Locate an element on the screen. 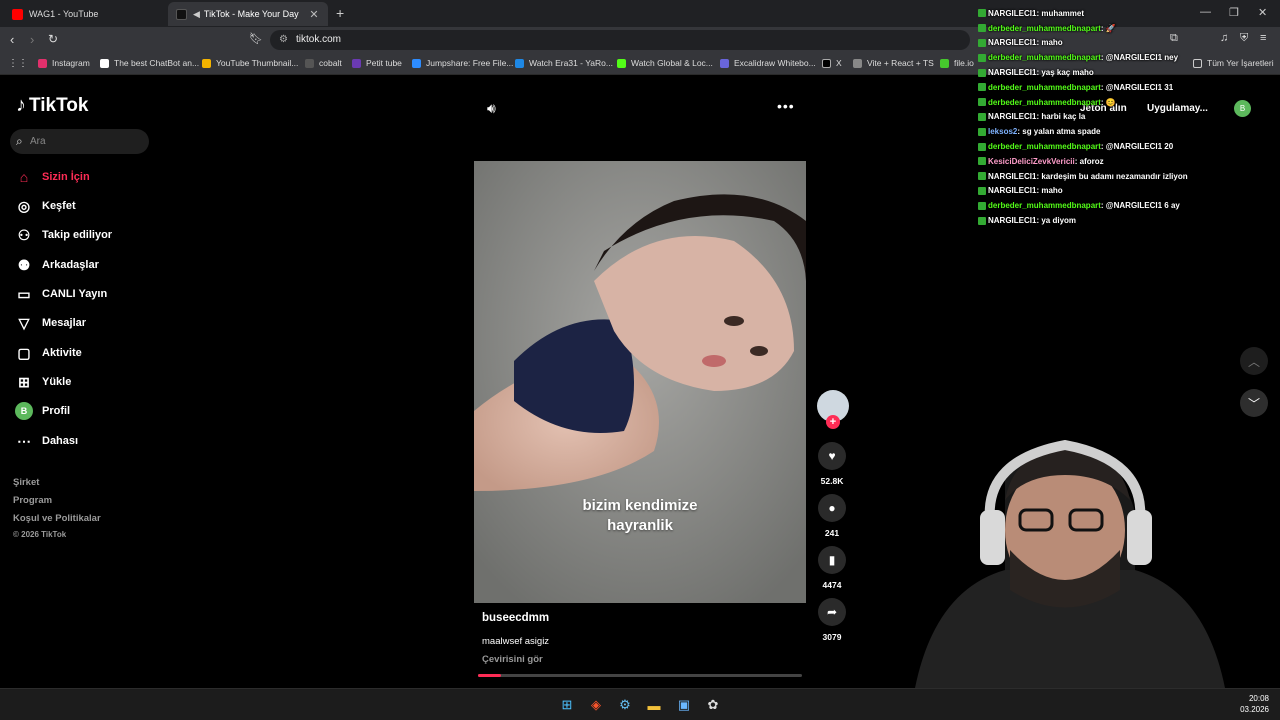 This screenshot has width=1280, height=720. translate-button: Çevirisini gör is located at coordinates (512, 659).